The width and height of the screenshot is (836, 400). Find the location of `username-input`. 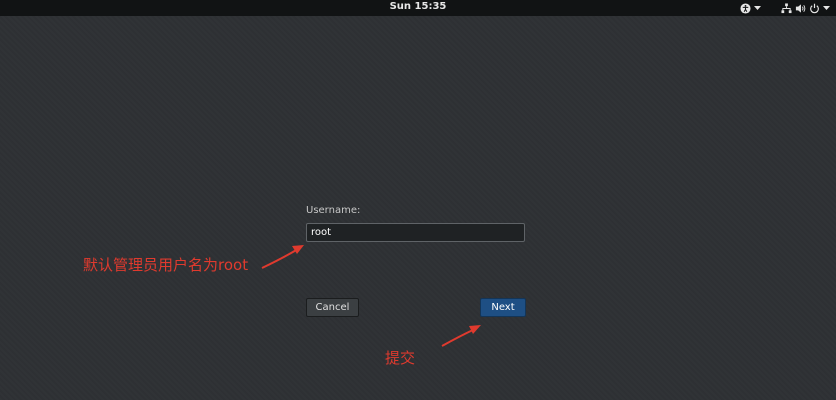

username-input is located at coordinates (415, 232).